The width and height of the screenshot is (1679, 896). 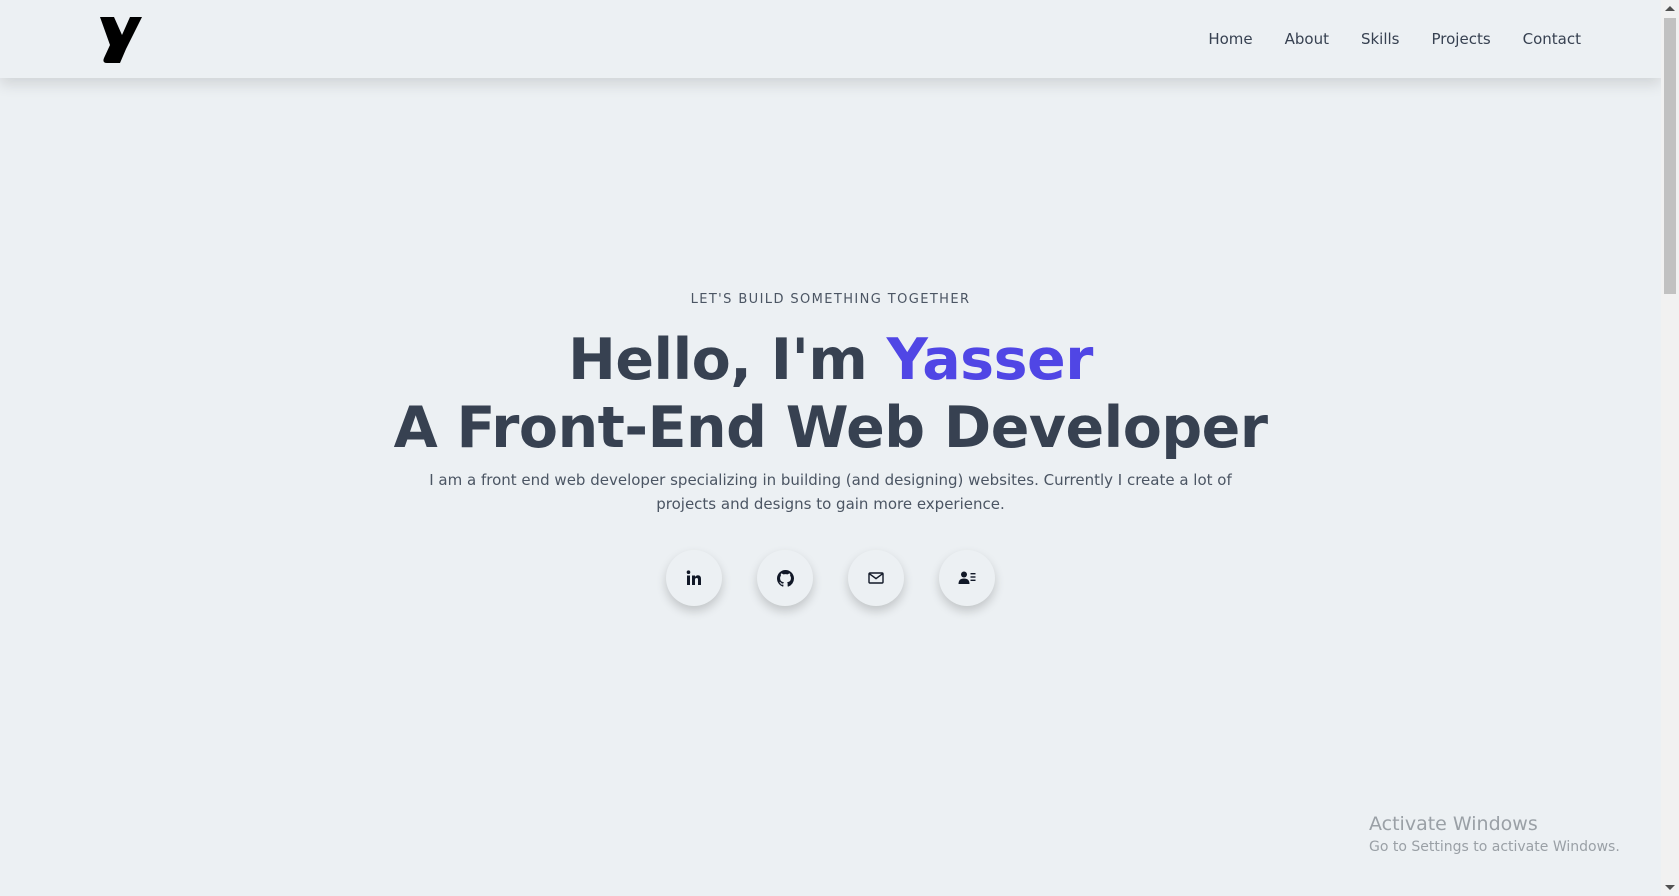 I want to click on nav-link-about: About, so click(x=1307, y=39).